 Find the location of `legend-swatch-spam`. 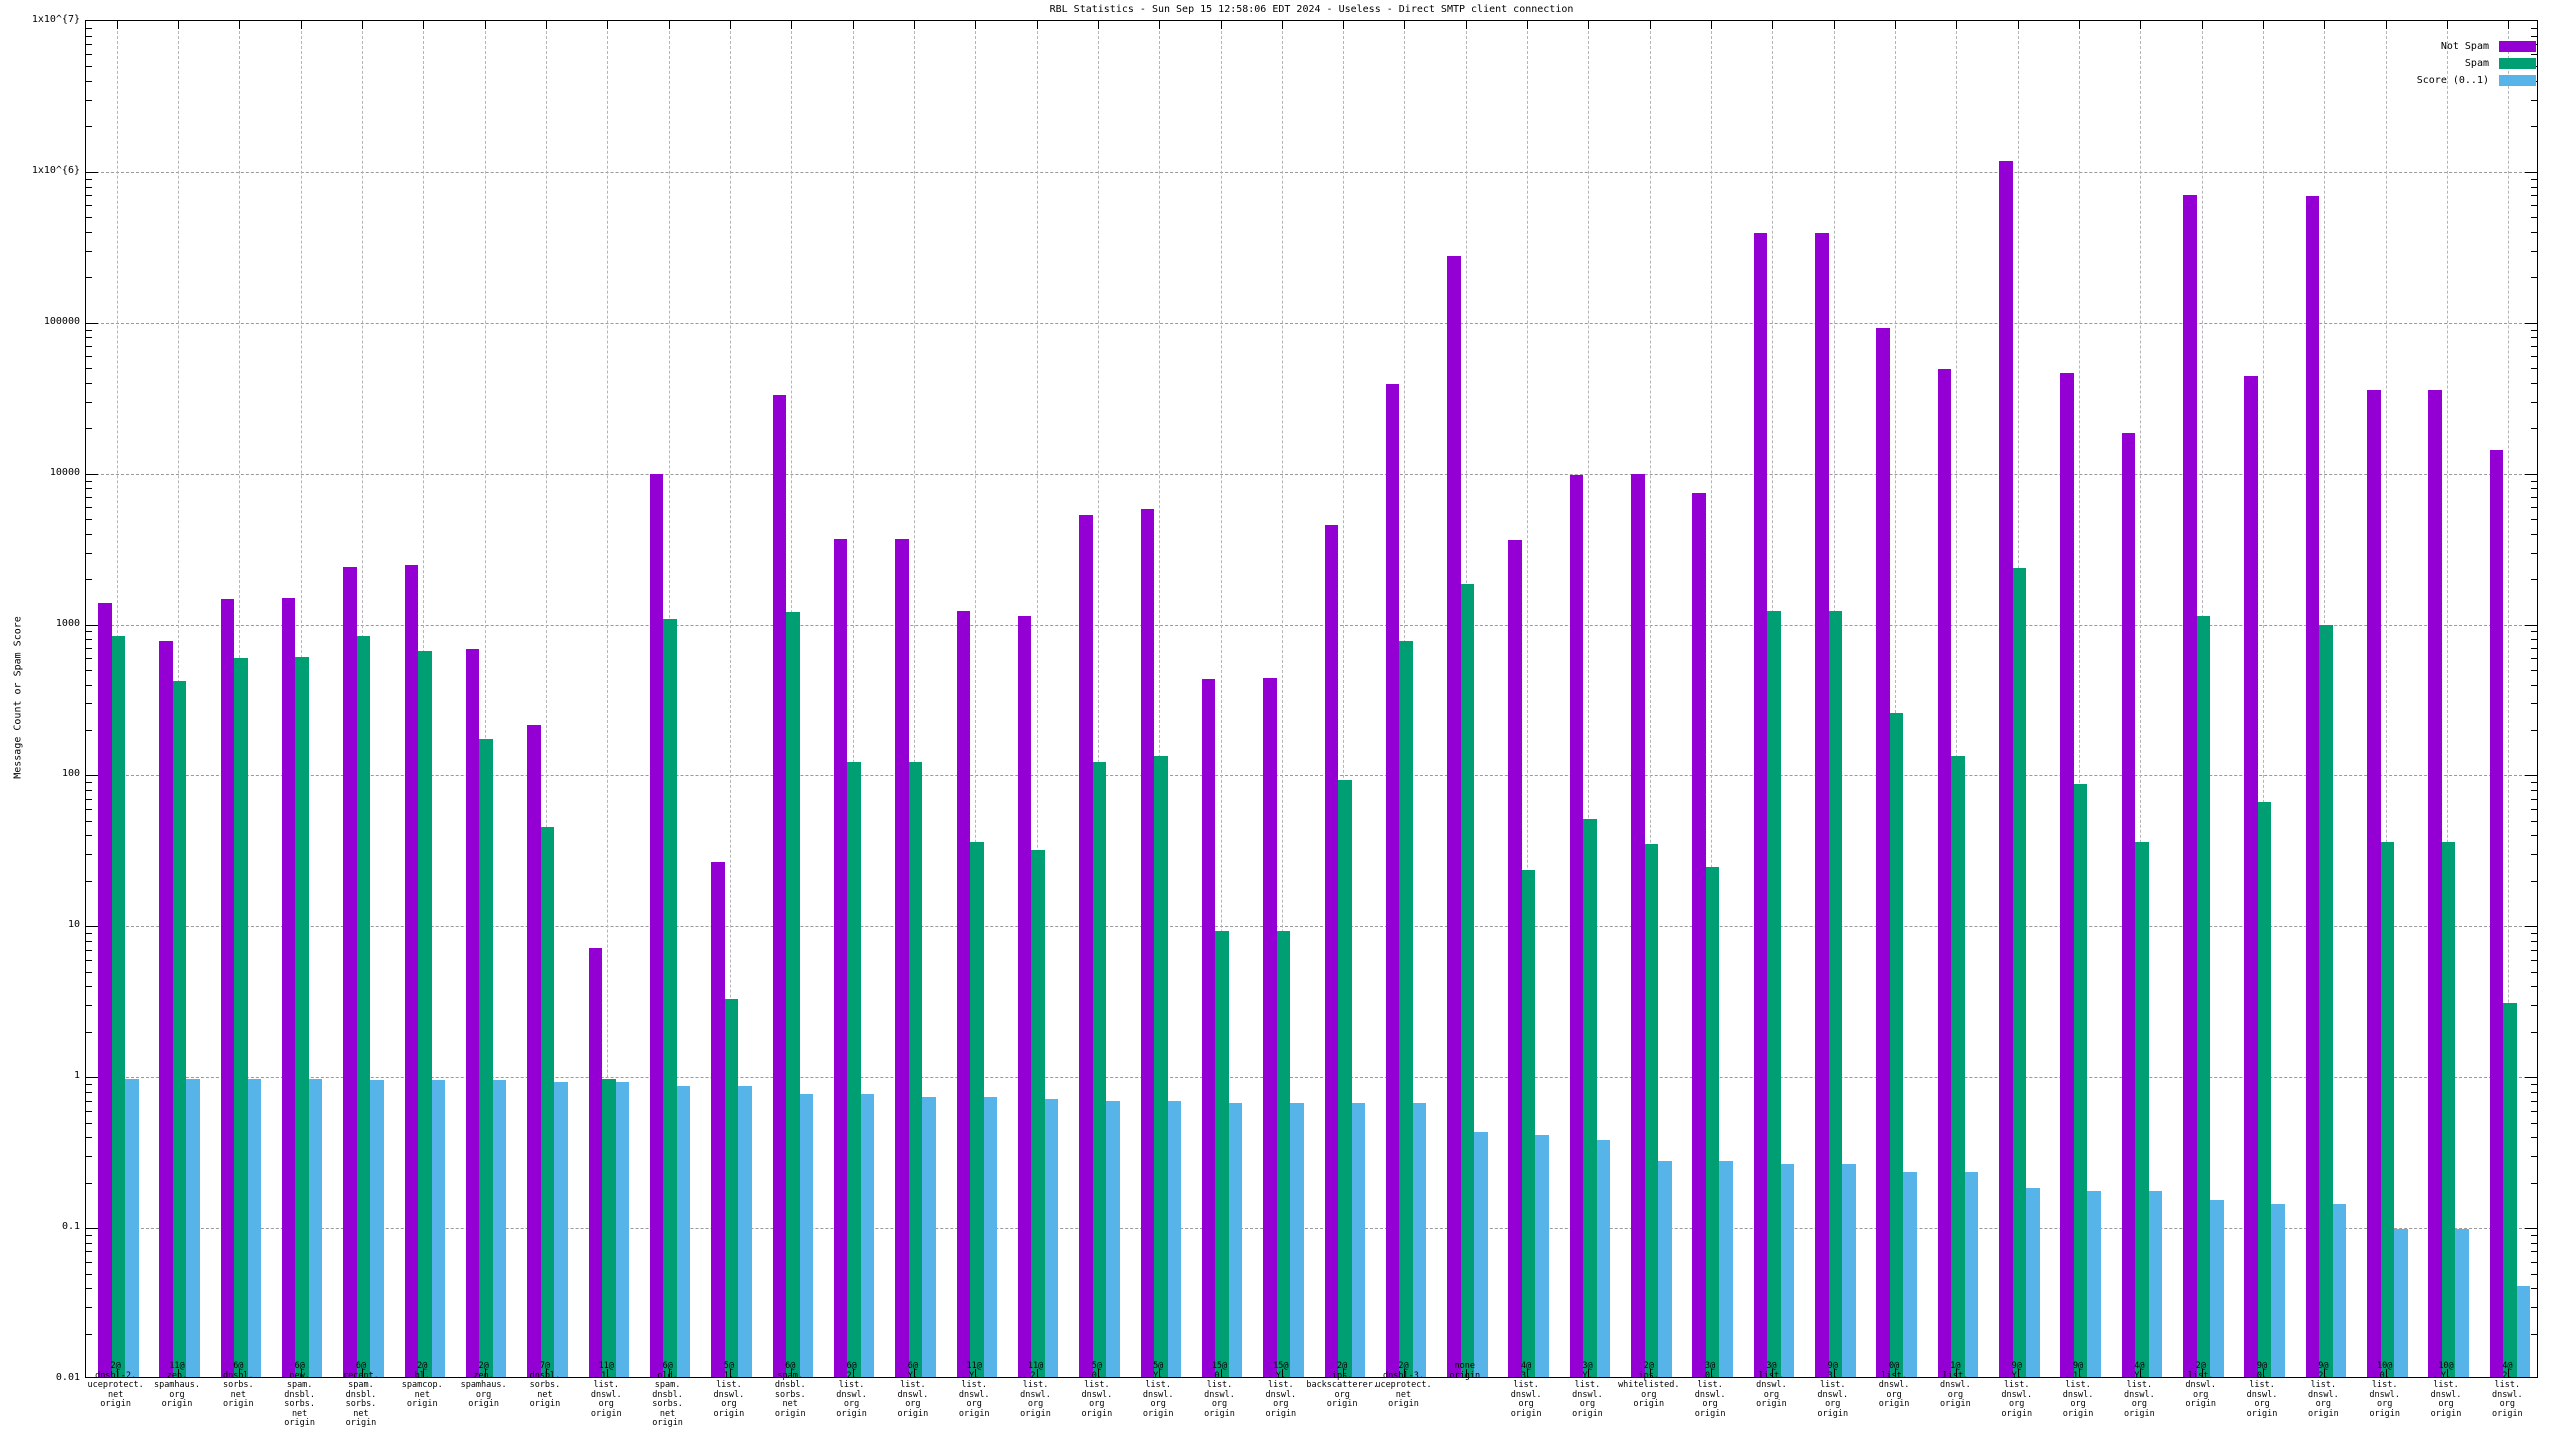

legend-swatch-spam is located at coordinates (2517, 63).